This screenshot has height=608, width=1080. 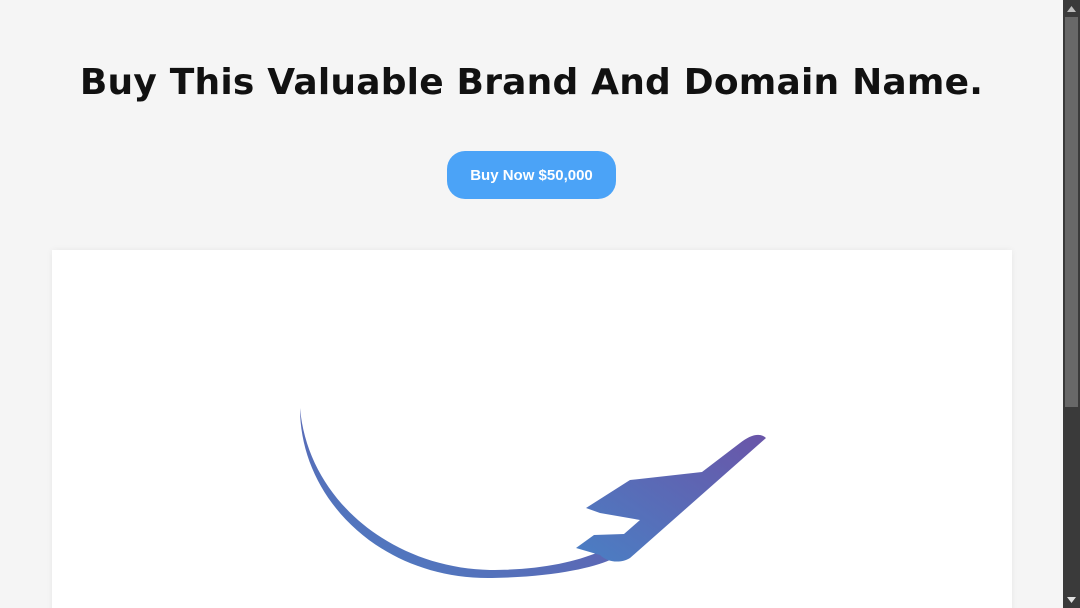 What do you see at coordinates (531, 82) in the screenshot?
I see `page-headline: Buy This Valuable Brand And Domain Name.` at bounding box center [531, 82].